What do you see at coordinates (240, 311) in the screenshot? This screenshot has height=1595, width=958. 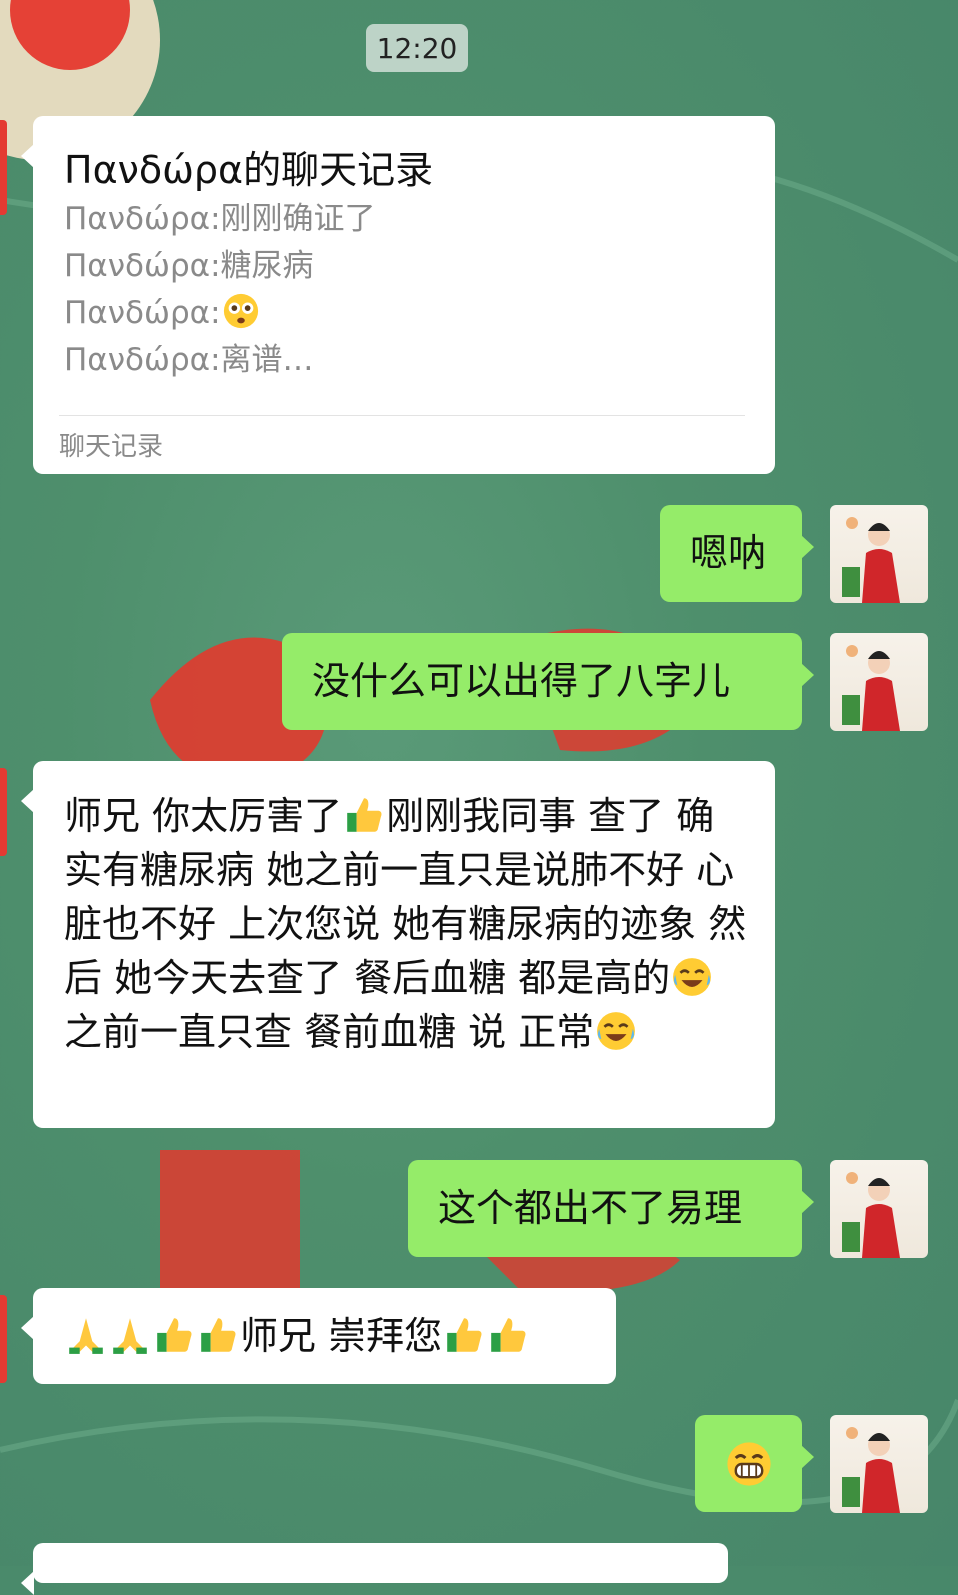 I see `flushed-face-icon` at bounding box center [240, 311].